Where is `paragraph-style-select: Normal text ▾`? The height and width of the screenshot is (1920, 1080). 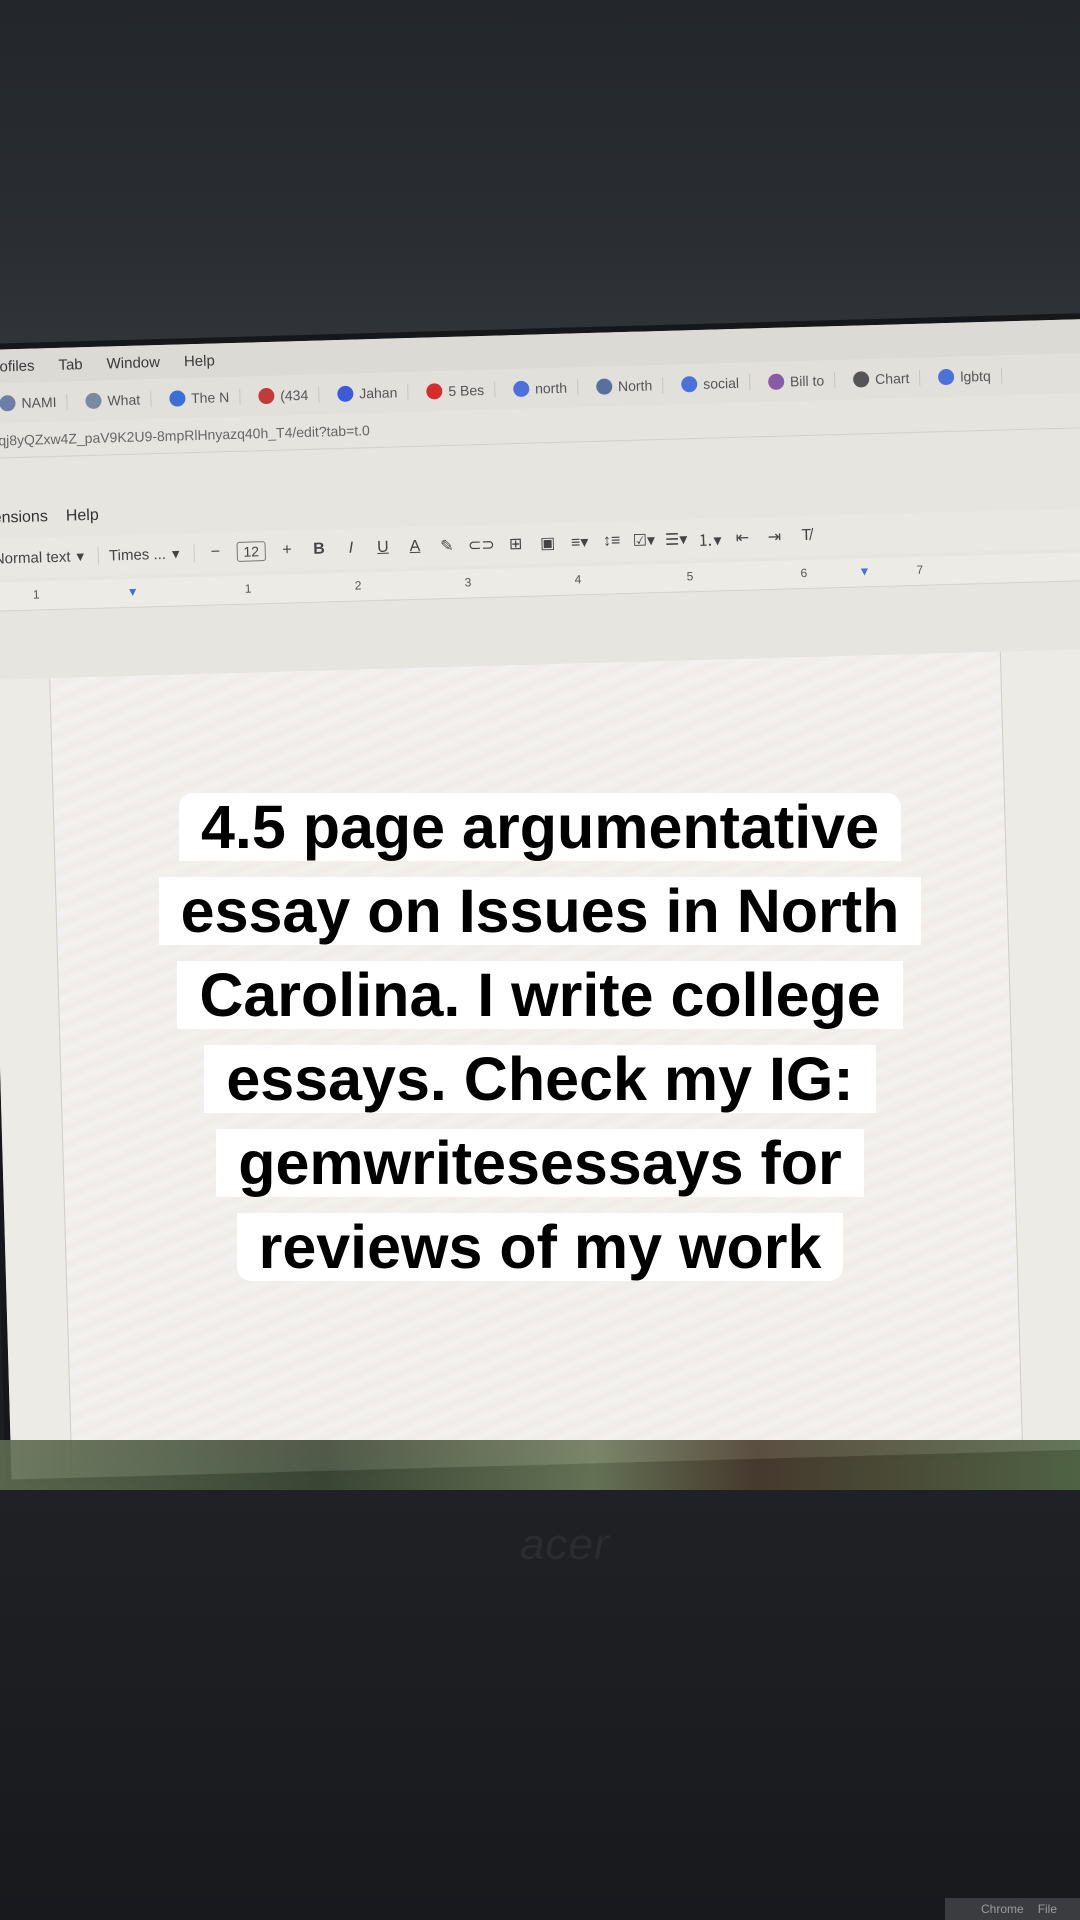 paragraph-style-select: Normal text ▾ is located at coordinates (50, 557).